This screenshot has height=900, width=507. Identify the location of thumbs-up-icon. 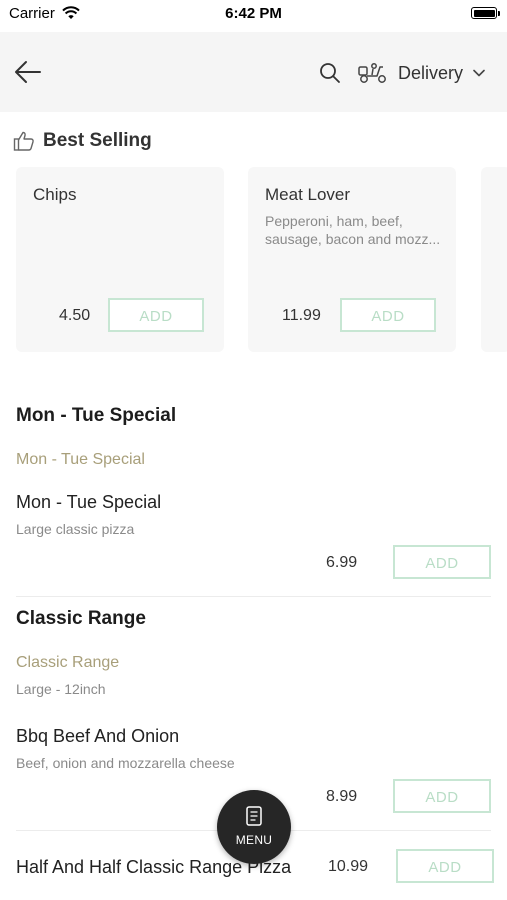
(23, 141).